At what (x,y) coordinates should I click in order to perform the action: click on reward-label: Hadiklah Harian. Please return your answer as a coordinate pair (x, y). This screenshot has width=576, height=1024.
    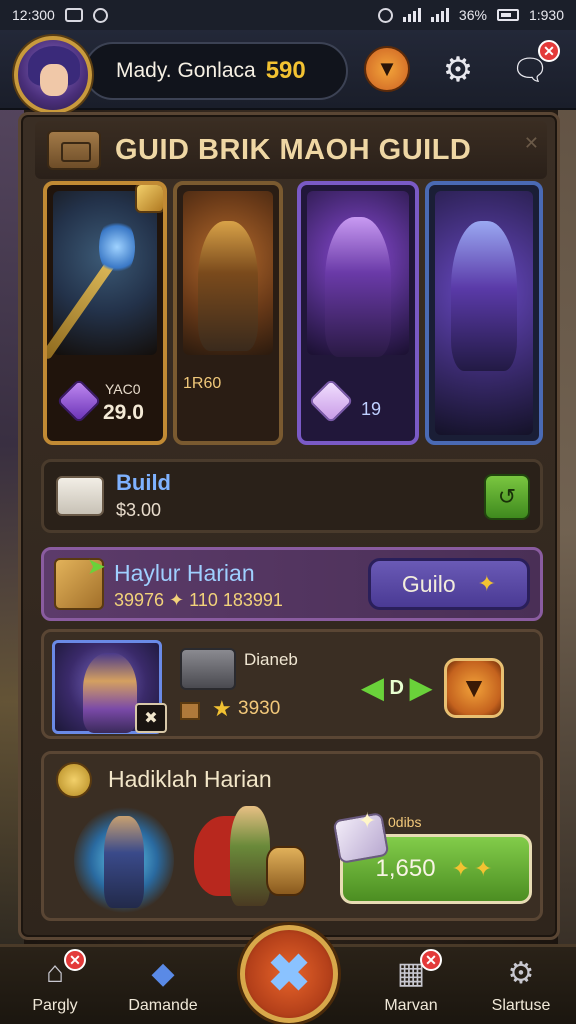
    Looking at the image, I should click on (190, 779).